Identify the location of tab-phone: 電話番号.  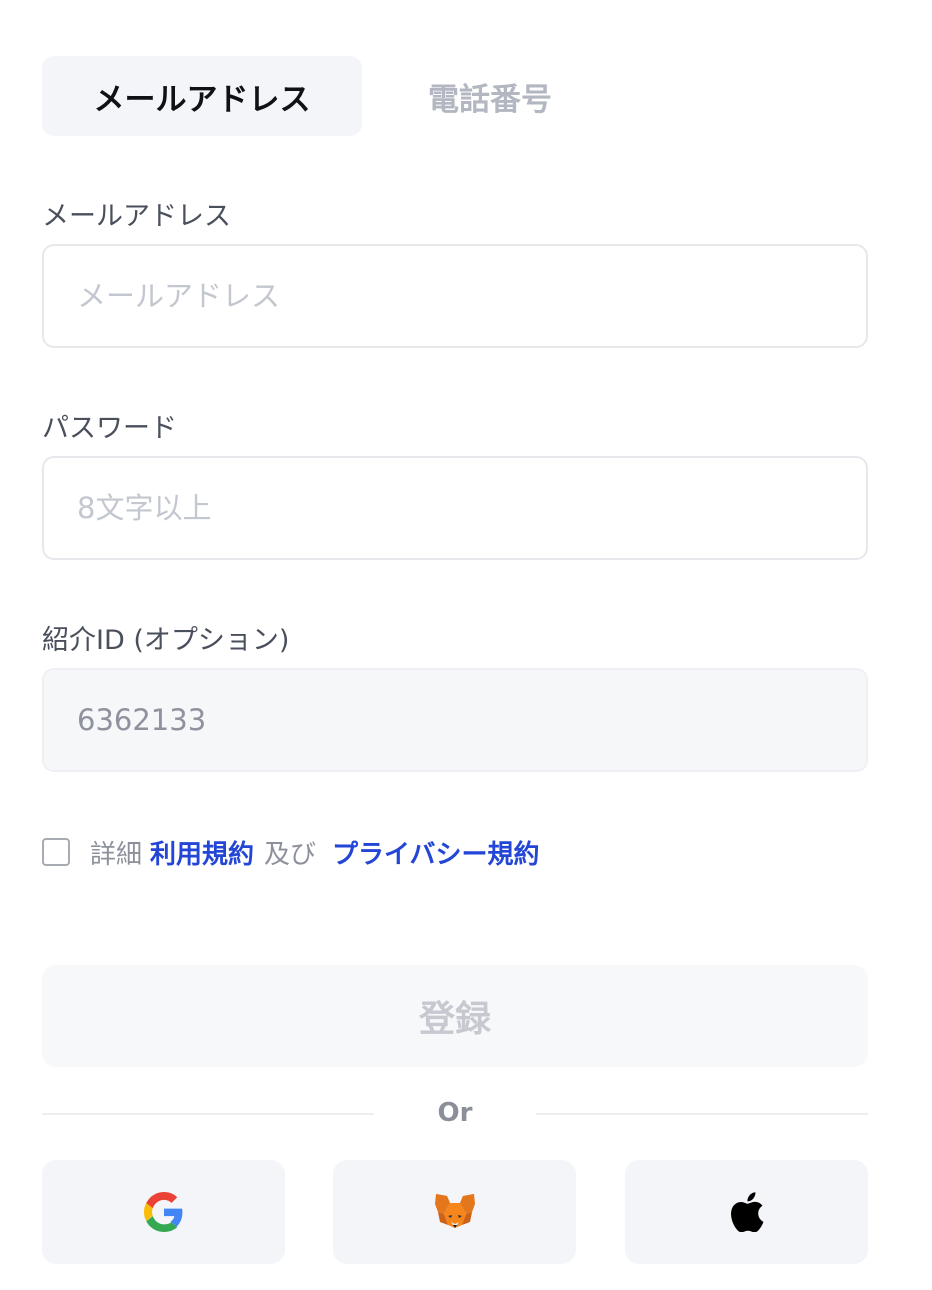
(490, 96).